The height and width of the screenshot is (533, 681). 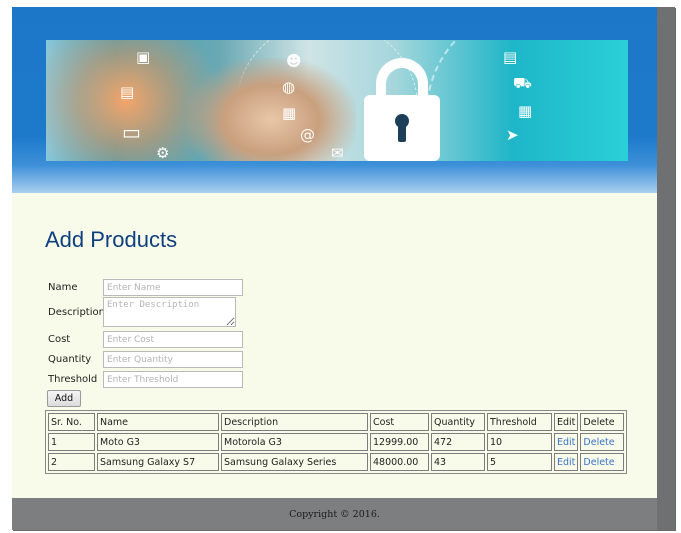 I want to click on column-header-name: Name, so click(x=158, y=422).